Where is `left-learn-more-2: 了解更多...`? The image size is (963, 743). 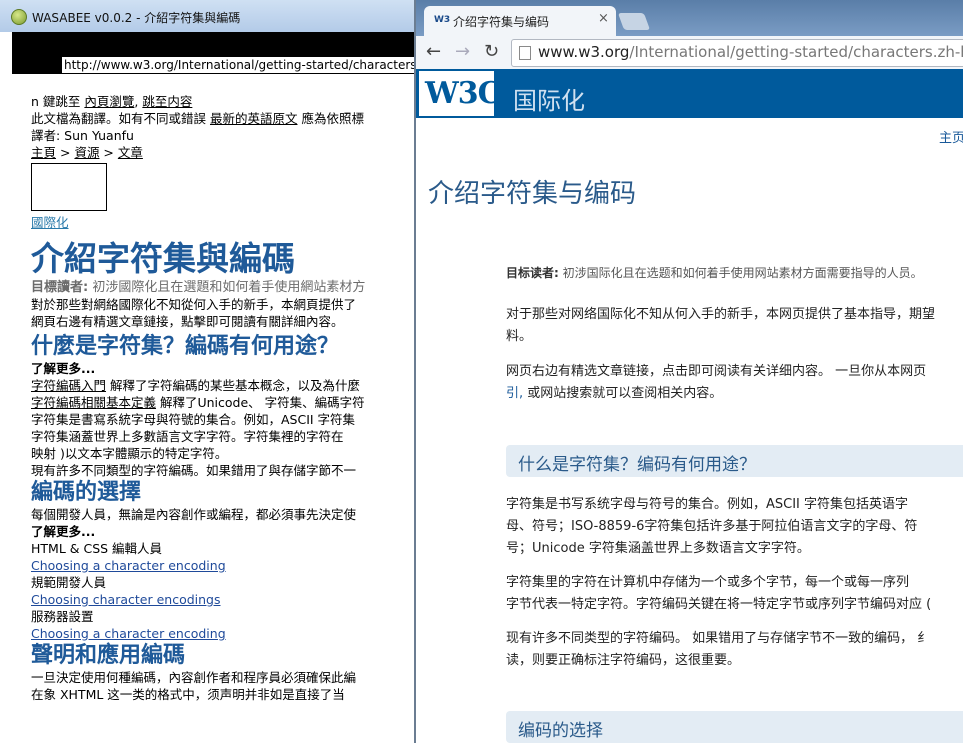
left-learn-more-2: 了解更多... is located at coordinates (63, 531).